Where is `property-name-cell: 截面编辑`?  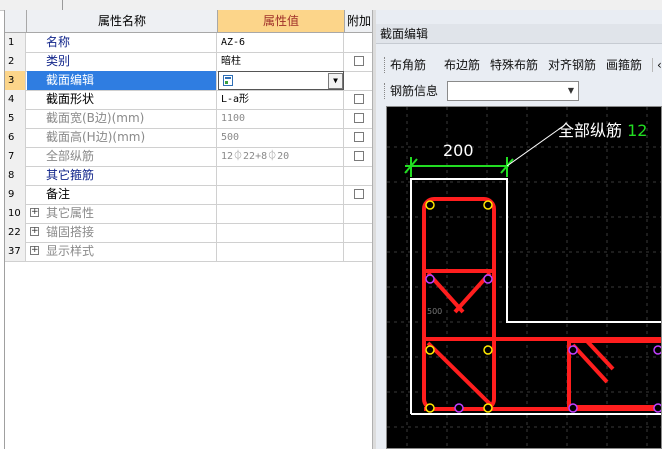
property-name-cell: 截面编辑 is located at coordinates (122, 80).